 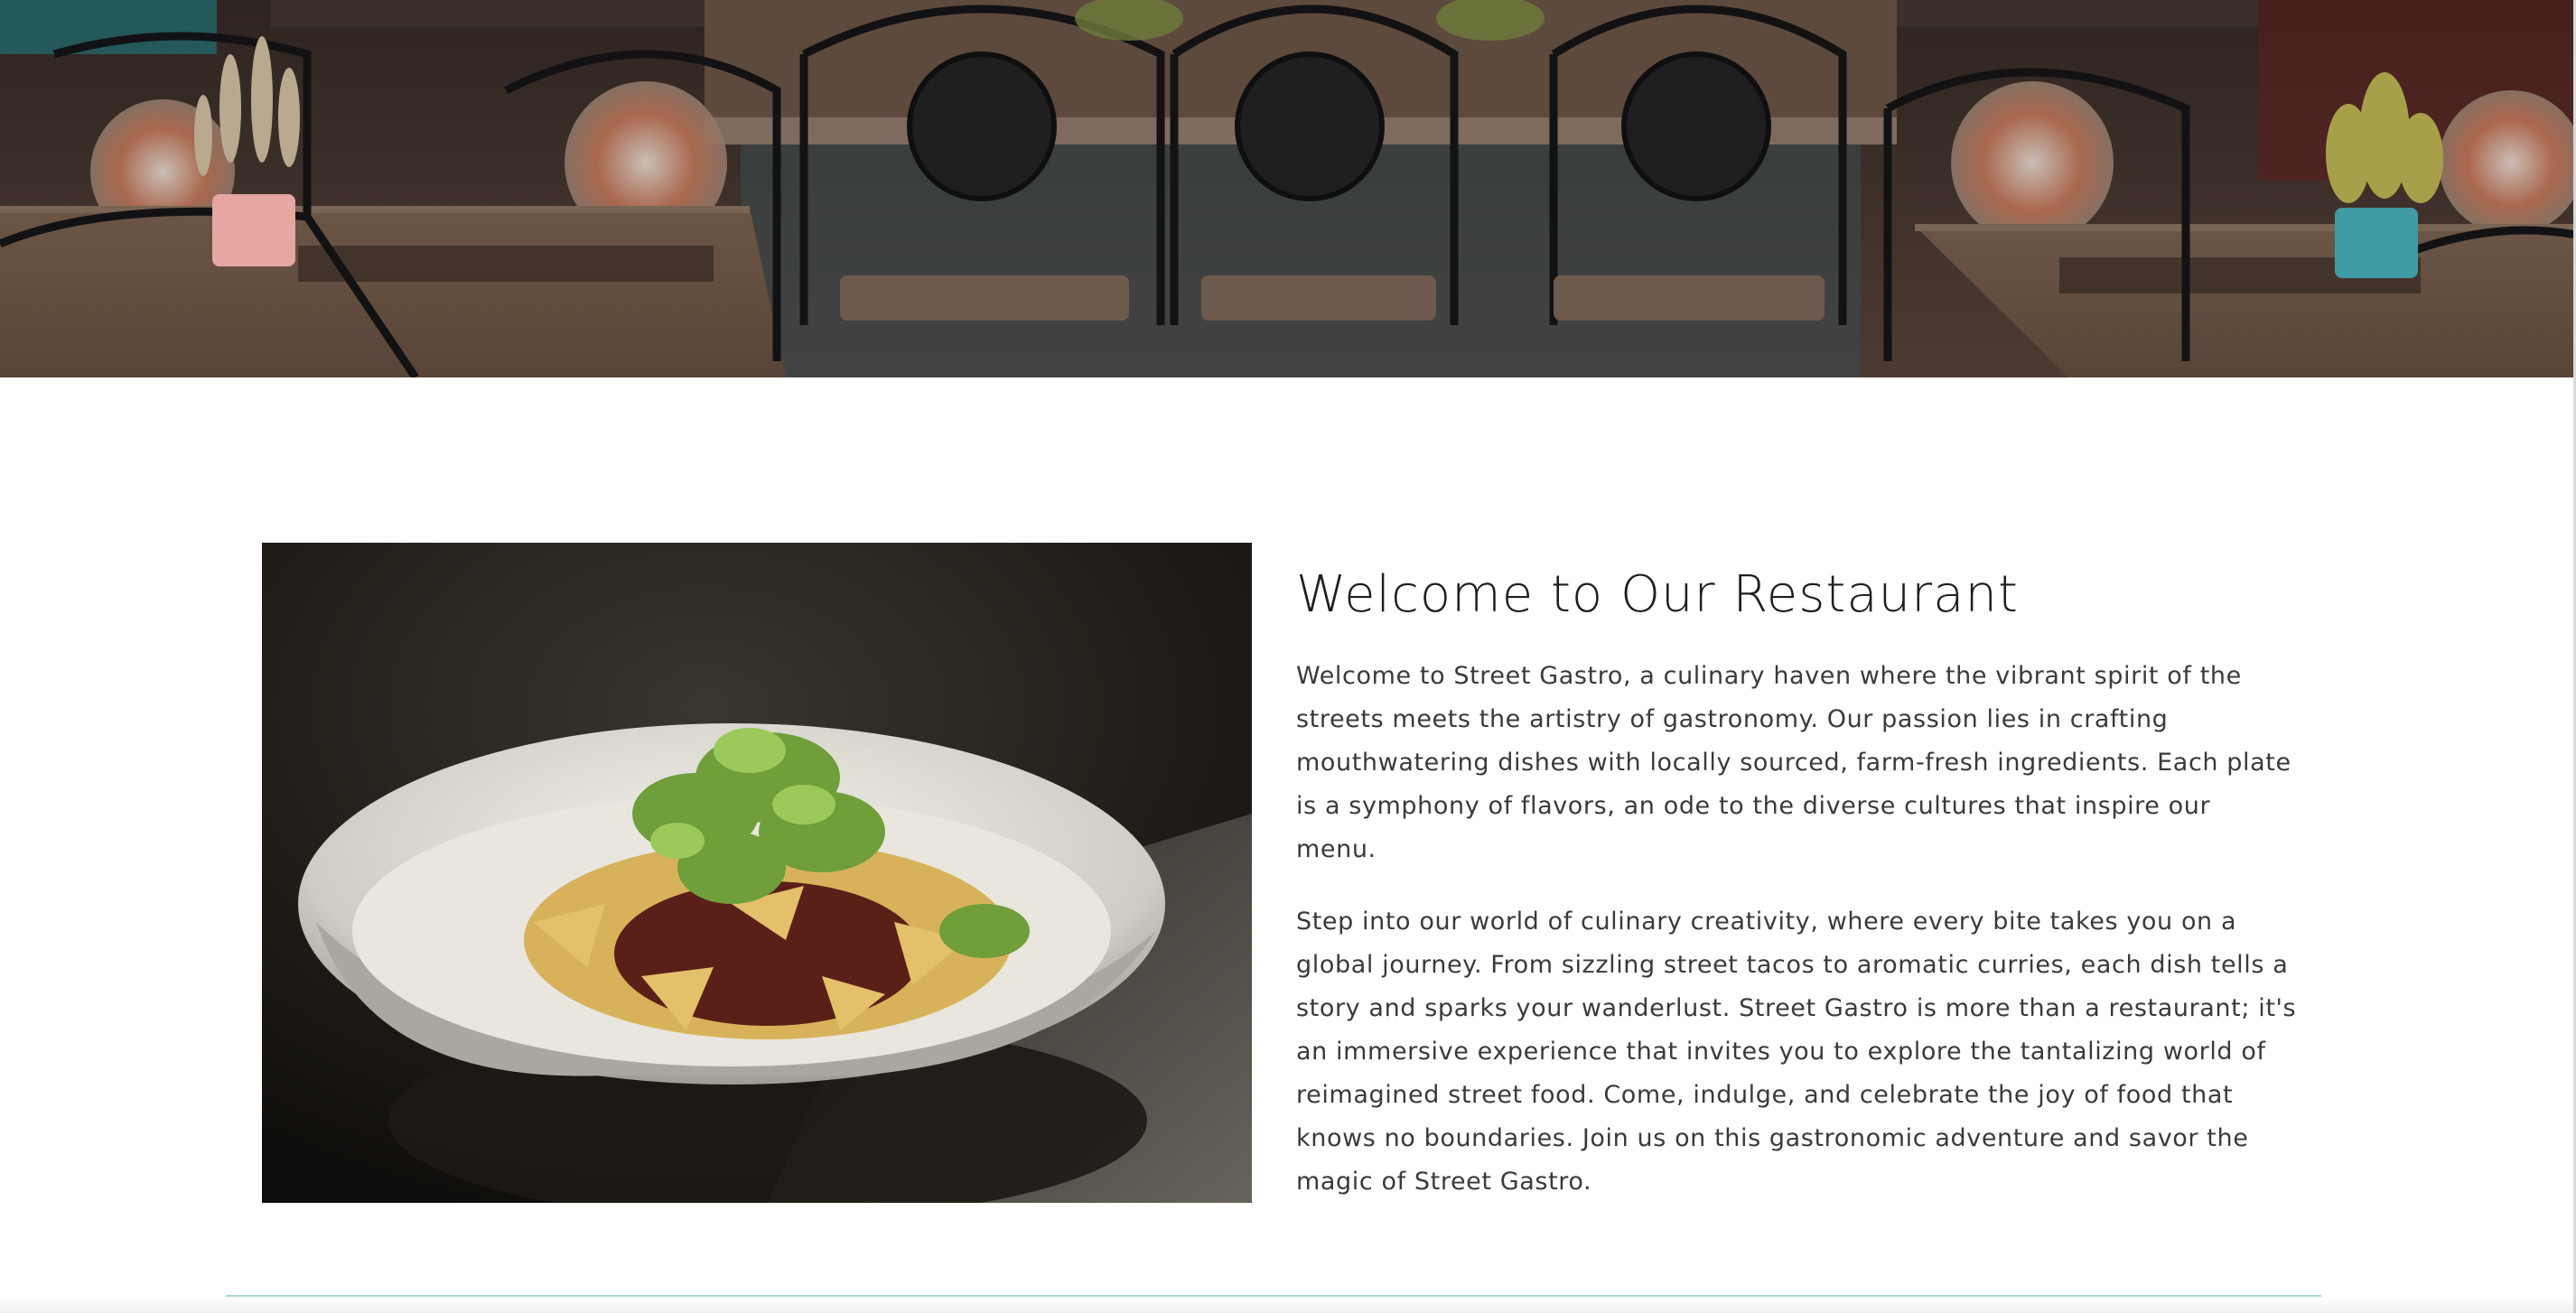 What do you see at coordinates (1288, 1305) in the screenshot?
I see `bottom-shadow` at bounding box center [1288, 1305].